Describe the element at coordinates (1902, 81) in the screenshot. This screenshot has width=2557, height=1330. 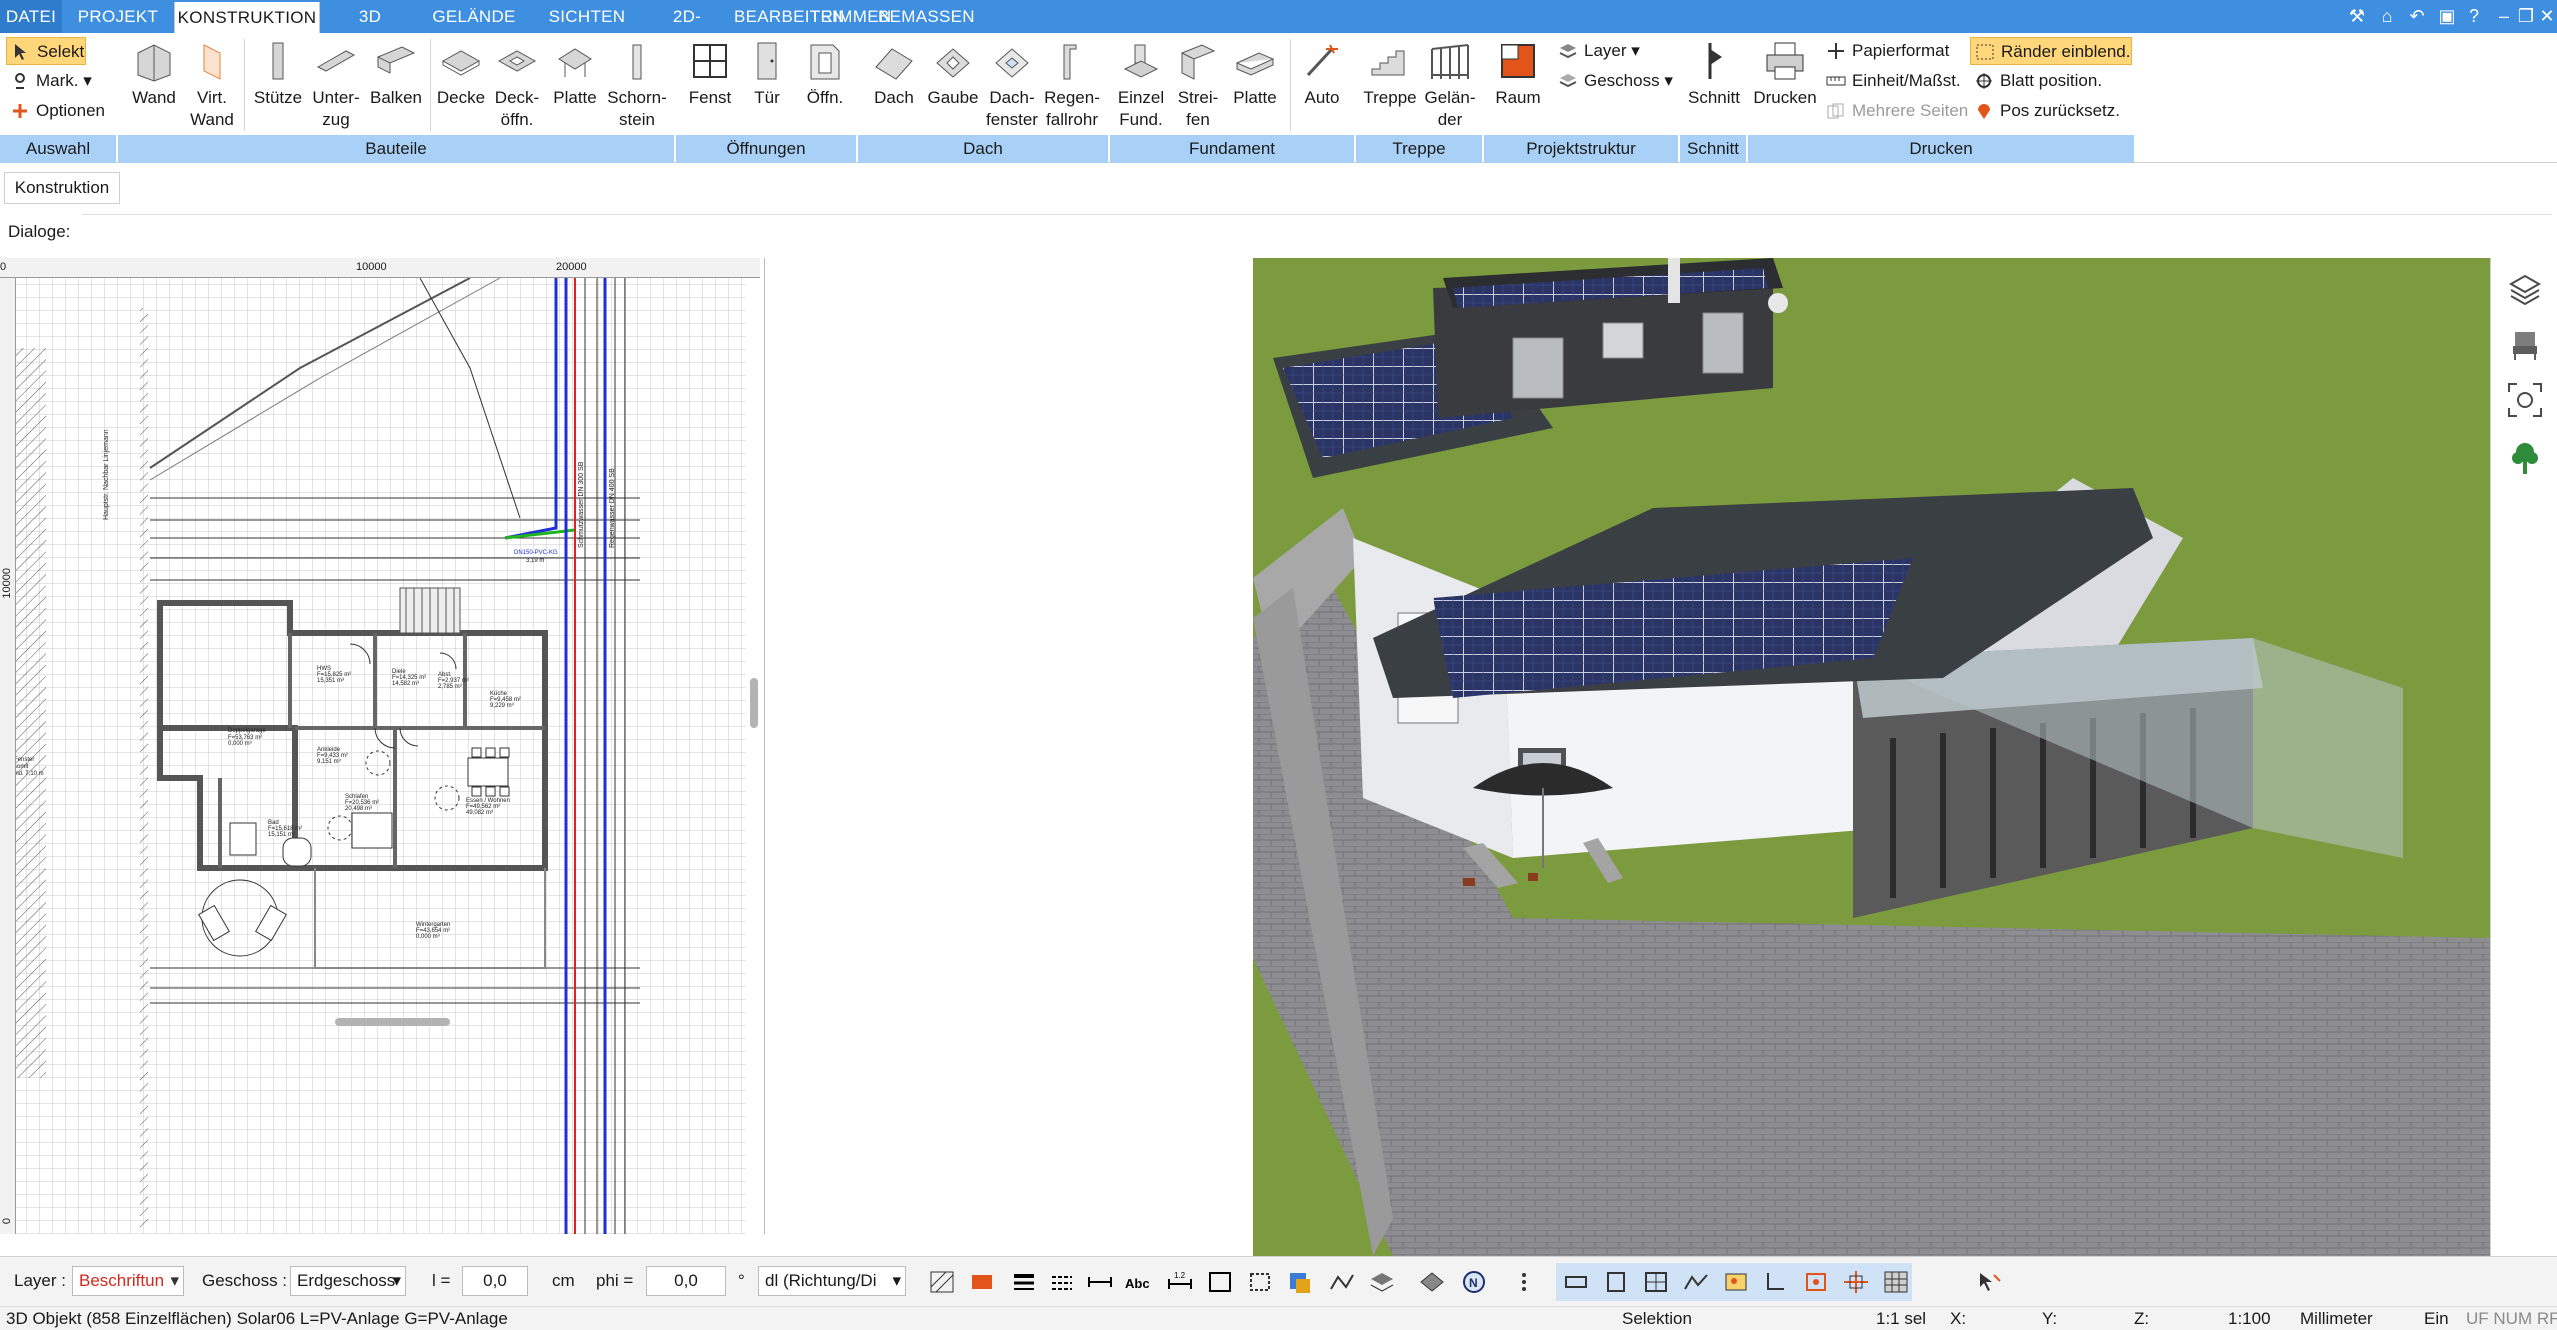
I see `einheit-button: Einheit/Maßst.` at that location.